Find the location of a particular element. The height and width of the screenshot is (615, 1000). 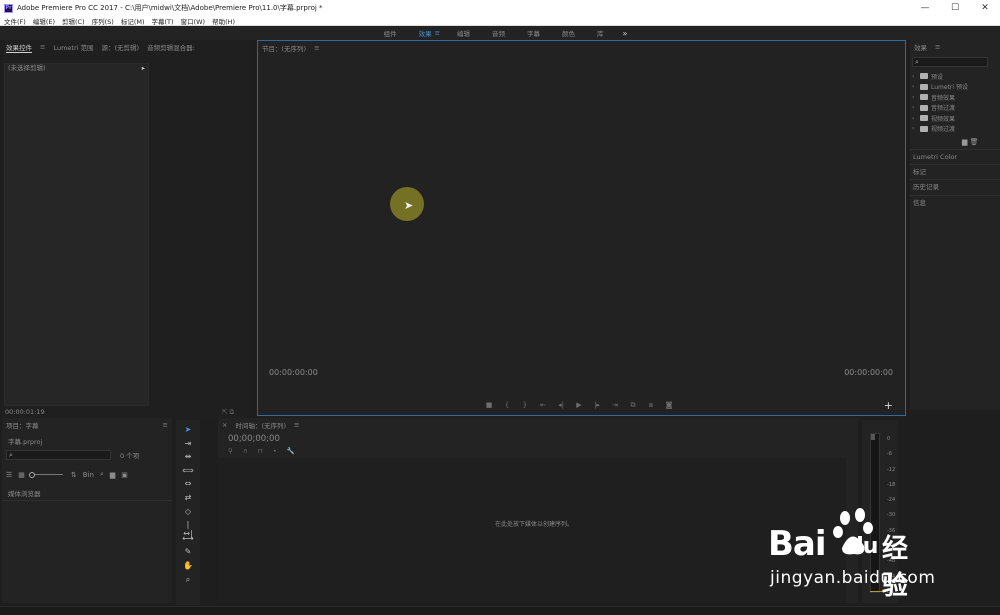

tree-item-audio-transitions: › 音频过渡 is located at coordinates (950, 108).